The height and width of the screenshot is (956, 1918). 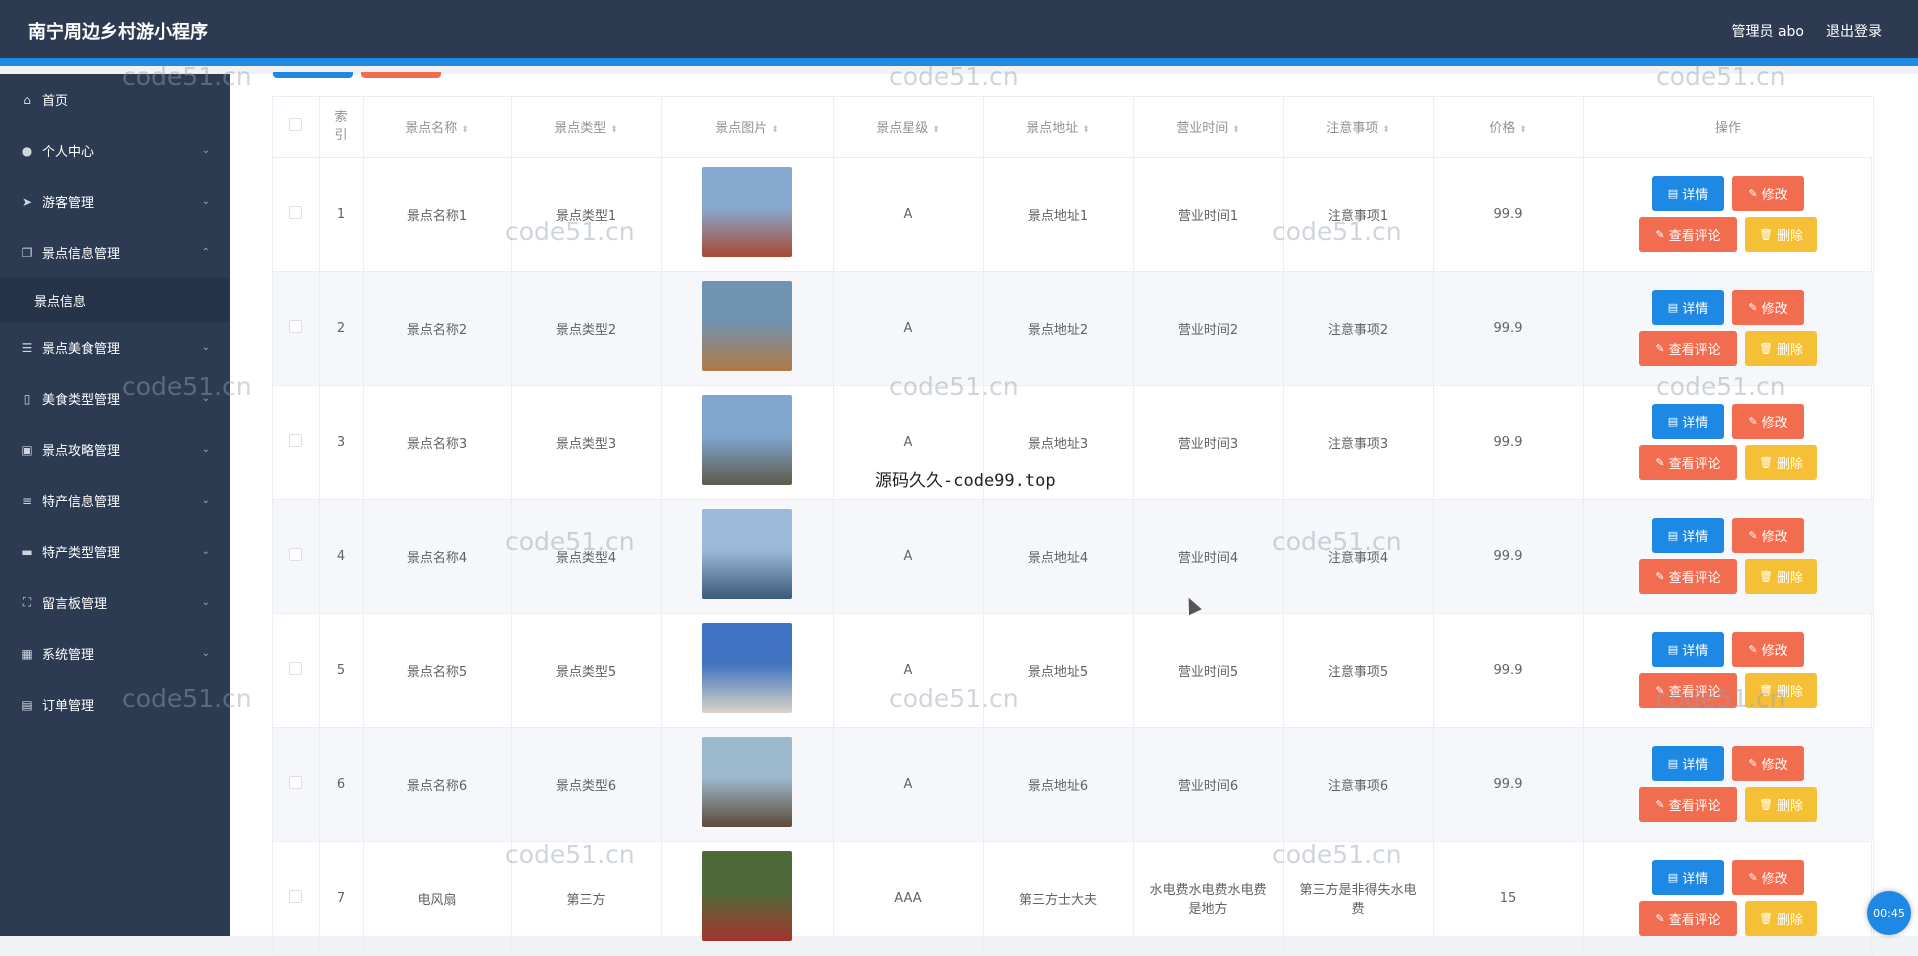 I want to click on column-header-label: 价格, so click(x=1502, y=129).